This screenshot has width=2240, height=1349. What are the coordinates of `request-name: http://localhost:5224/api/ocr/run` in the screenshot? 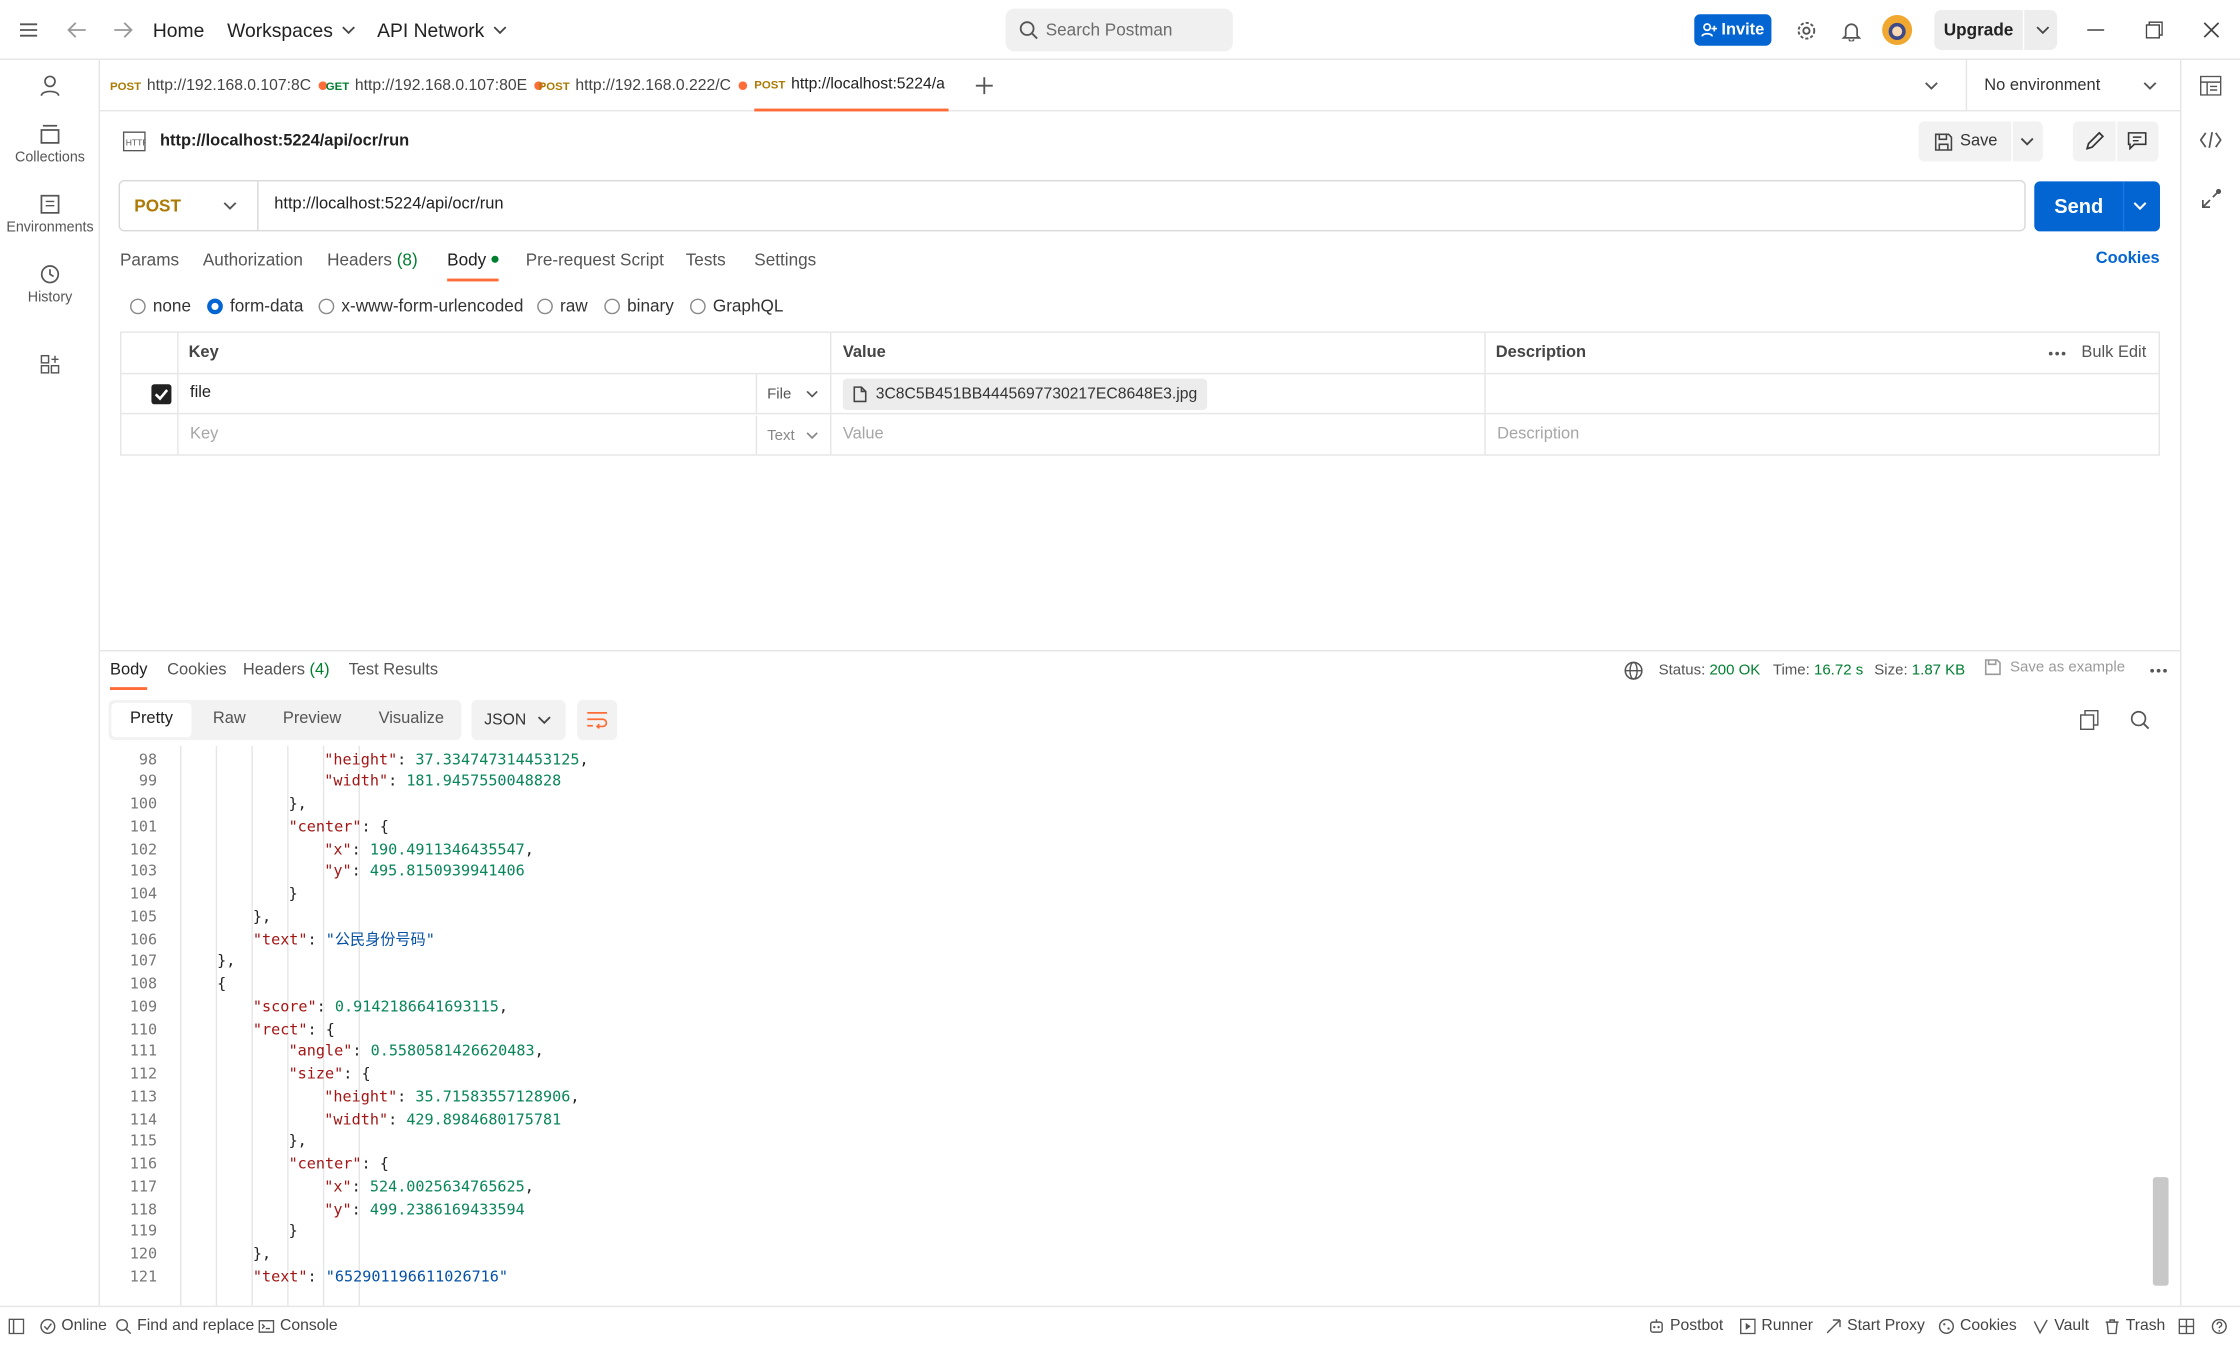 It's located at (284, 141).